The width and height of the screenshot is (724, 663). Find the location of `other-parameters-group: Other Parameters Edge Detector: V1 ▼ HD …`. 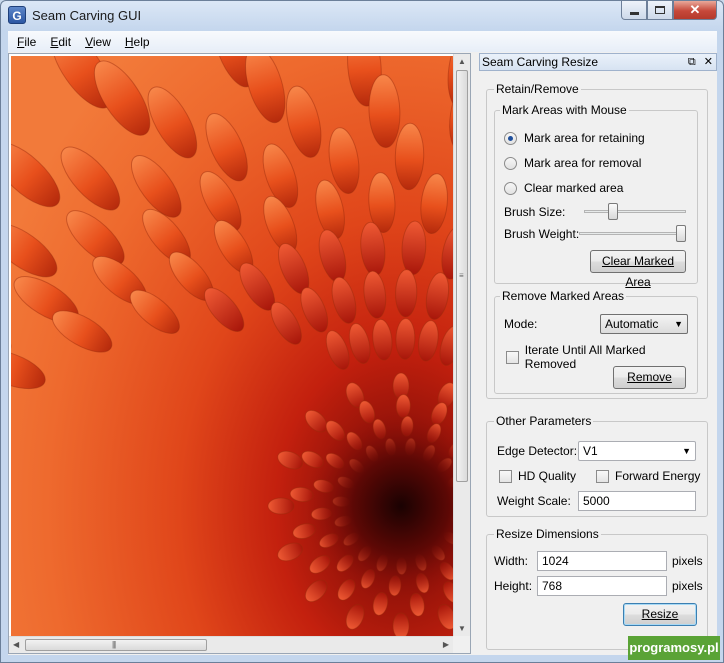

other-parameters-group: Other Parameters Edge Detector: V1 ▼ HD … is located at coordinates (597, 465).